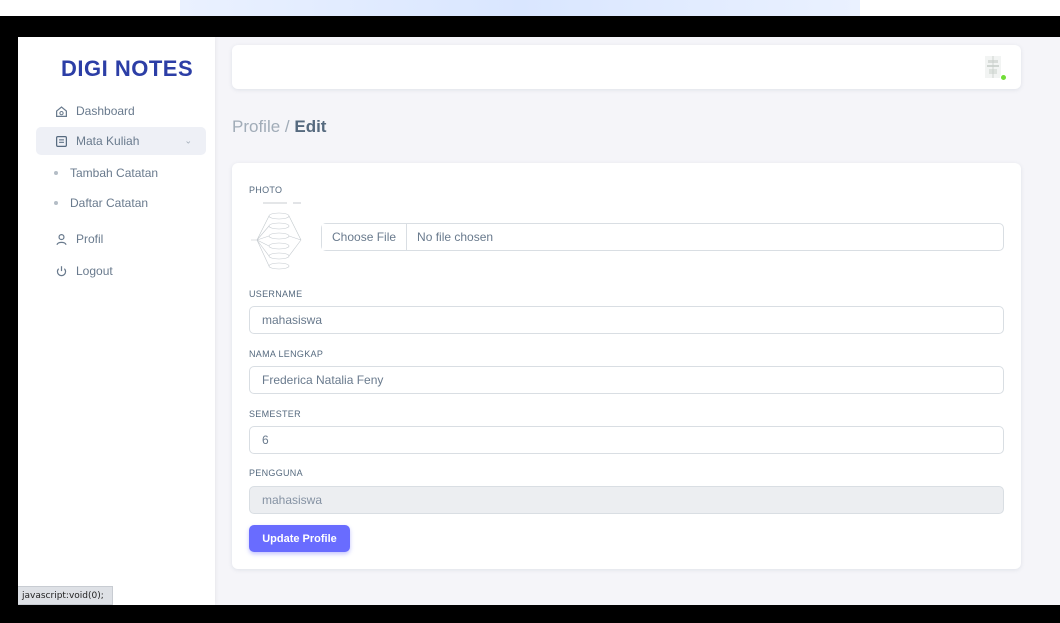 The image size is (1060, 623). I want to click on photo-label: PHOTO, so click(266, 190).